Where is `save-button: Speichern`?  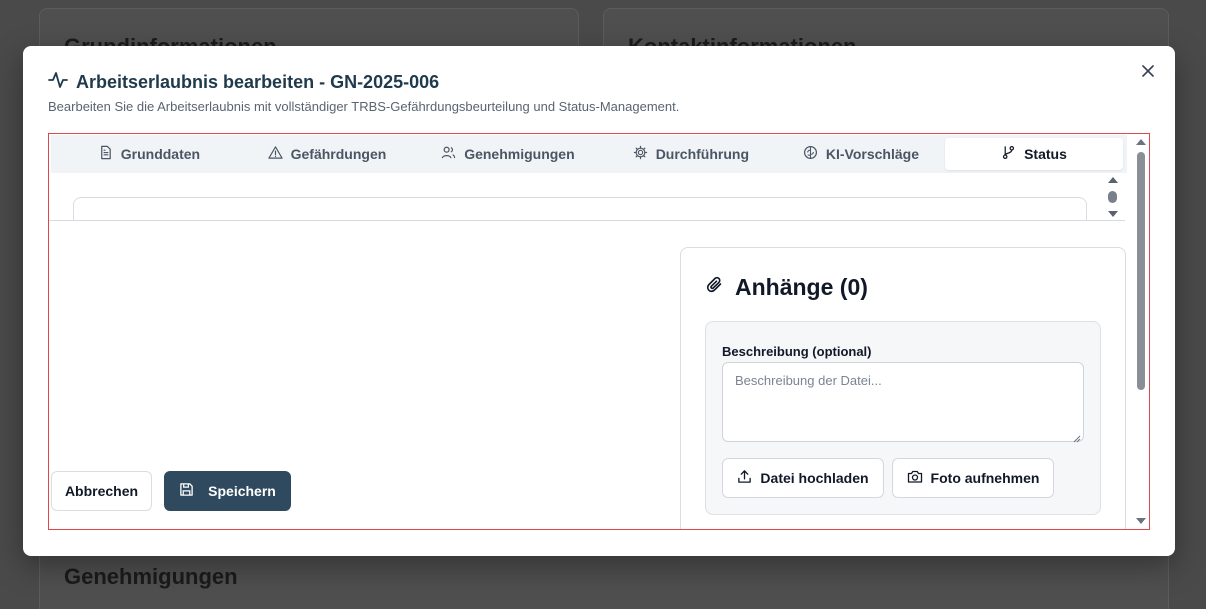 save-button: Speichern is located at coordinates (227, 491).